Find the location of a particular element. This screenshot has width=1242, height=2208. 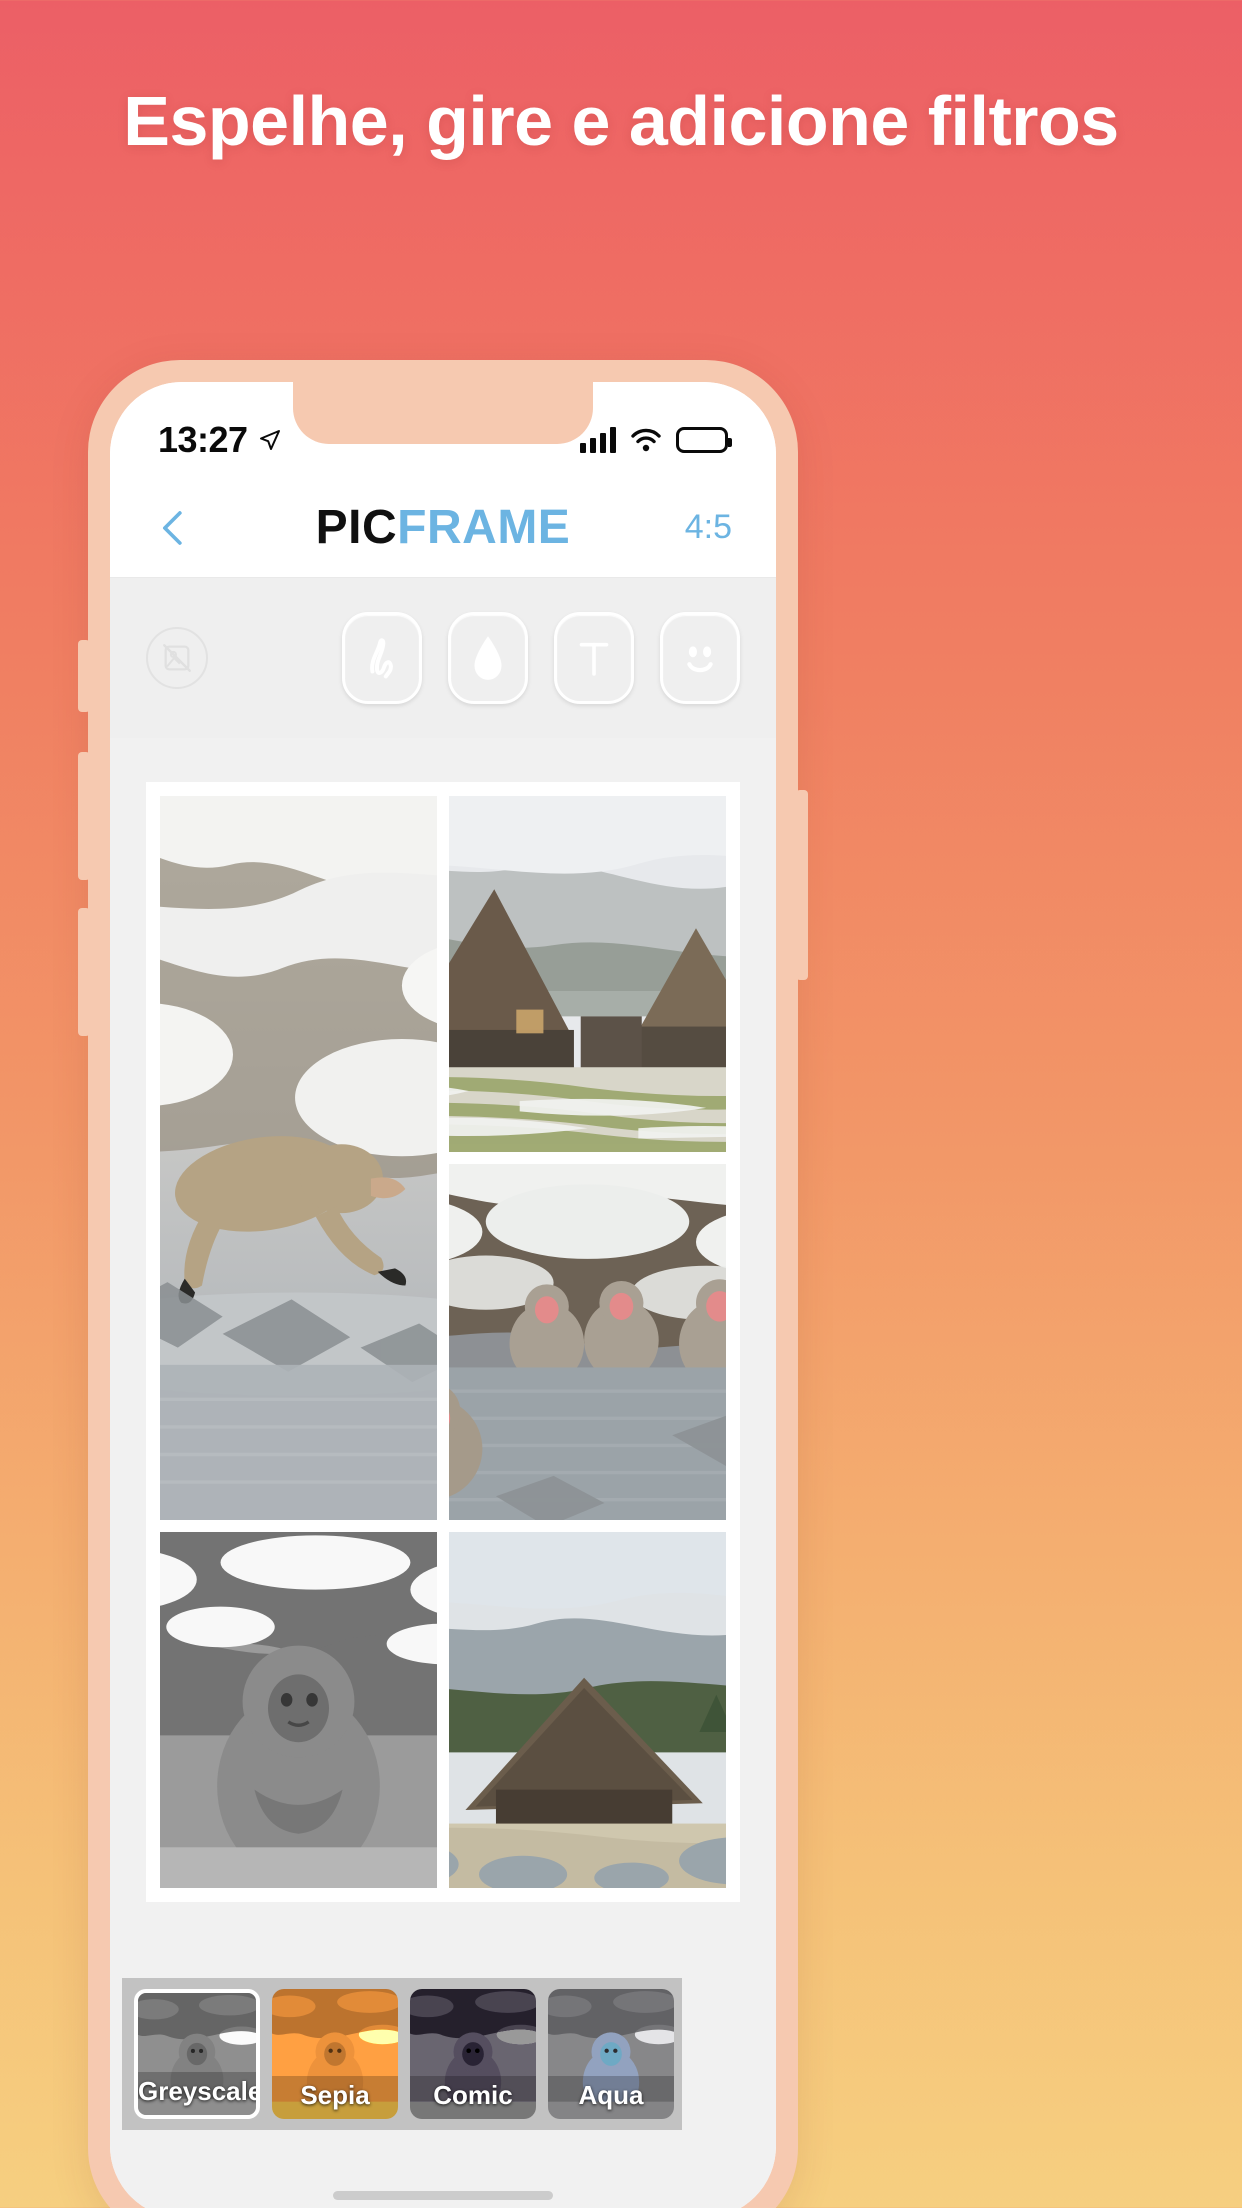

app-title-frame: FRAME is located at coordinates (484, 527).